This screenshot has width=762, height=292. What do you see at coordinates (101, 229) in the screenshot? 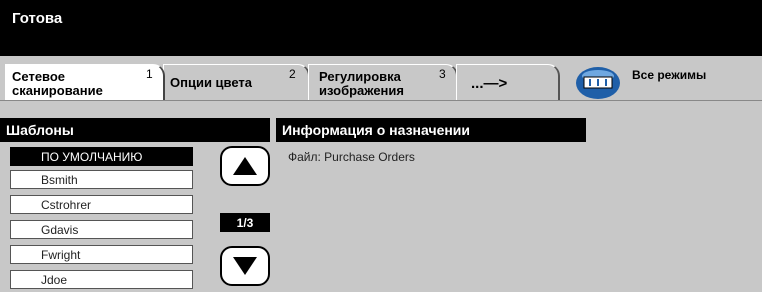
I see `template-item: Gdavis` at bounding box center [101, 229].